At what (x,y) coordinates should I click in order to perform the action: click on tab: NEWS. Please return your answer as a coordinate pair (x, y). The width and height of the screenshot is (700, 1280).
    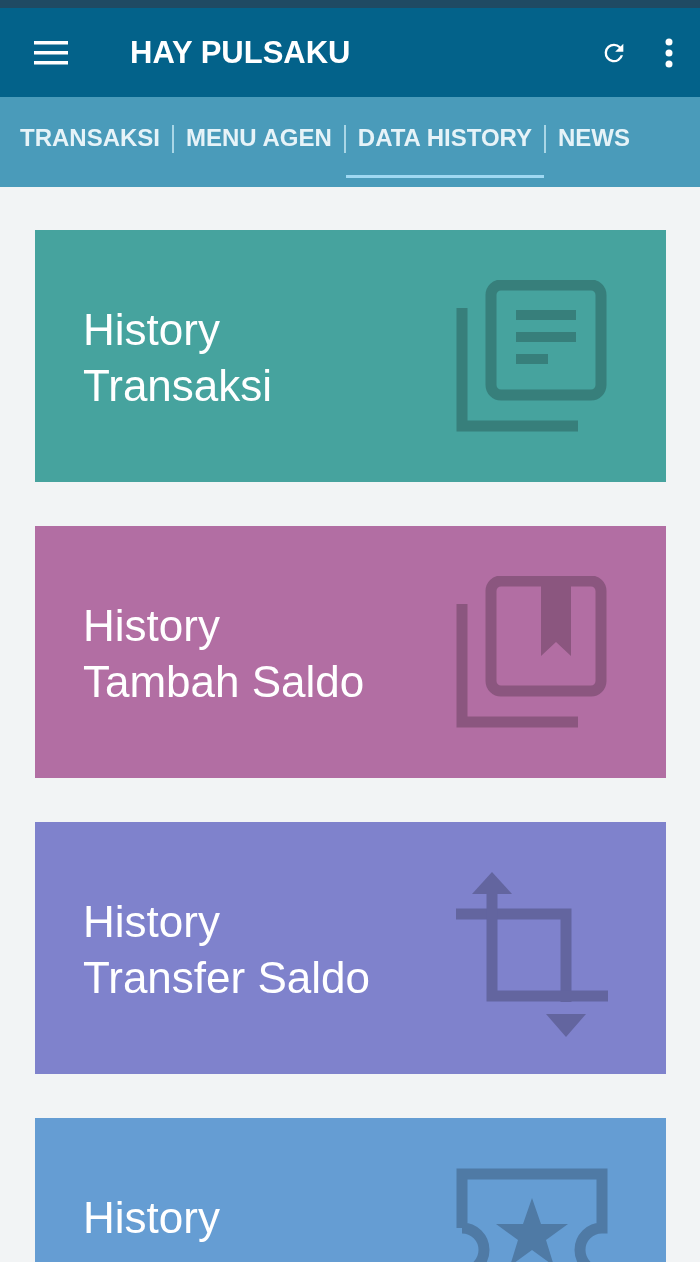
    Looking at the image, I should click on (594, 137).